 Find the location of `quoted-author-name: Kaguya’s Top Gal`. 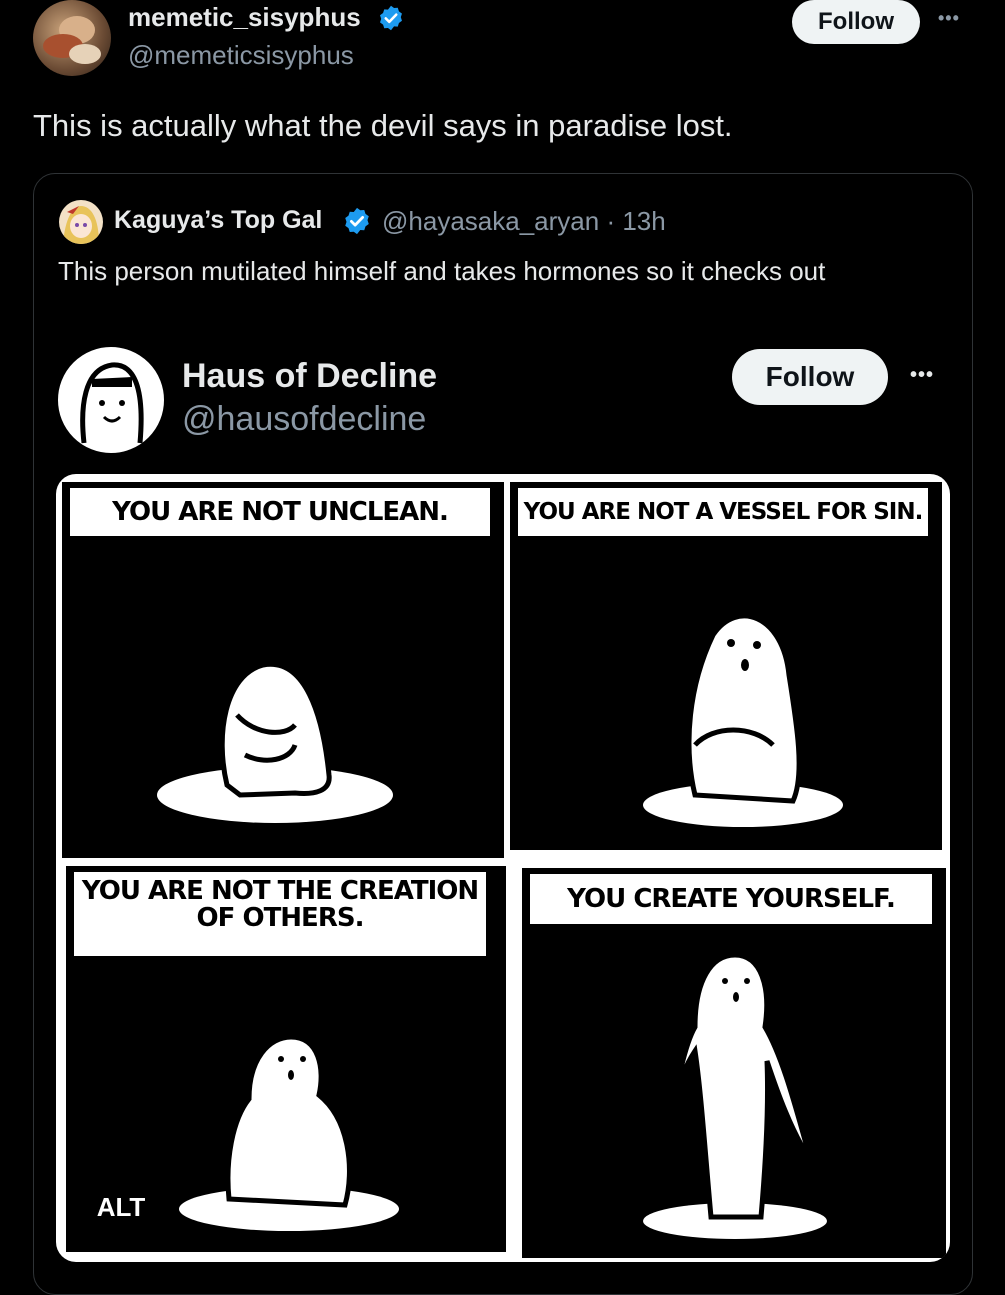

quoted-author-name: Kaguya’s Top Gal is located at coordinates (218, 220).